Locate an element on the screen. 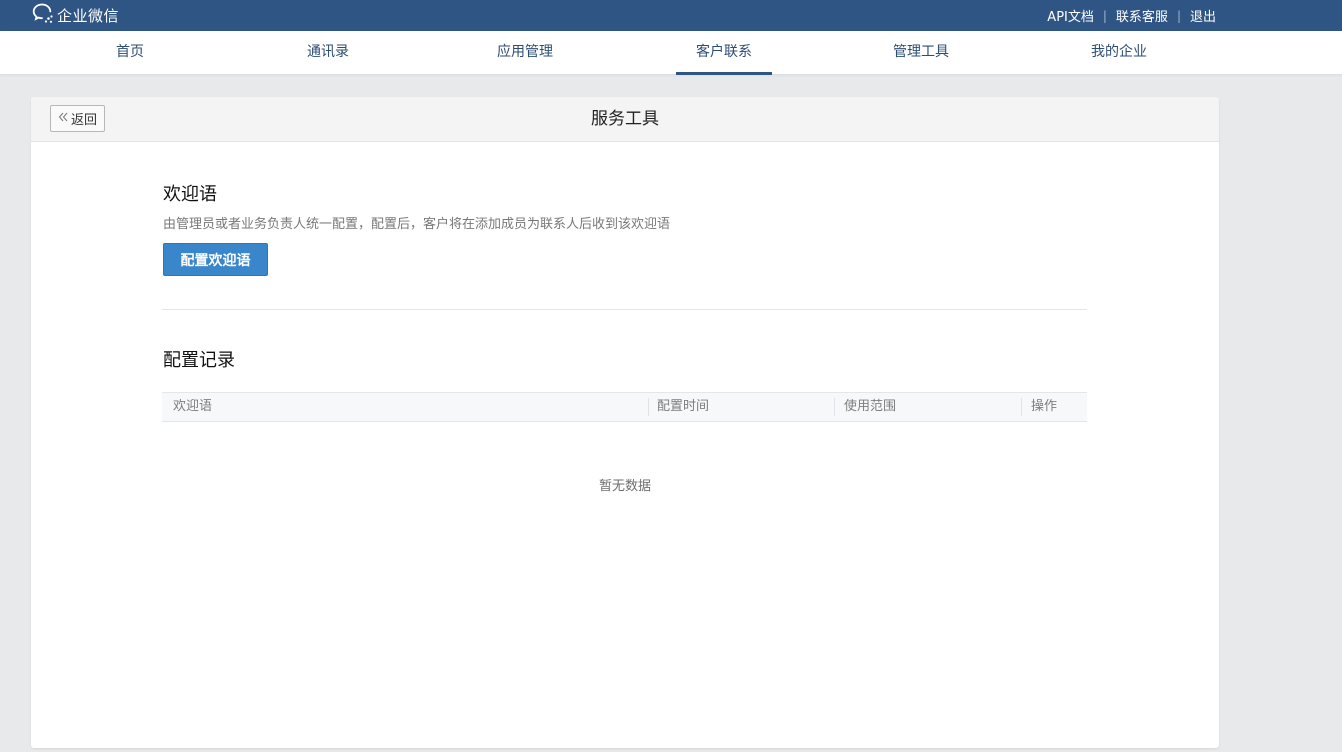 The width and height of the screenshot is (1342, 752). top-links: API文档 | 联系客服 | 退出 is located at coordinates (1131, 15).